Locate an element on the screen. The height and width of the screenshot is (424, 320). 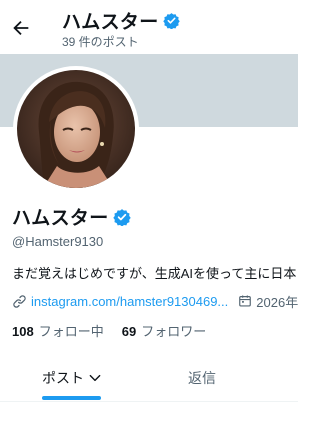
tab-selected-indicator is located at coordinates (71, 398).